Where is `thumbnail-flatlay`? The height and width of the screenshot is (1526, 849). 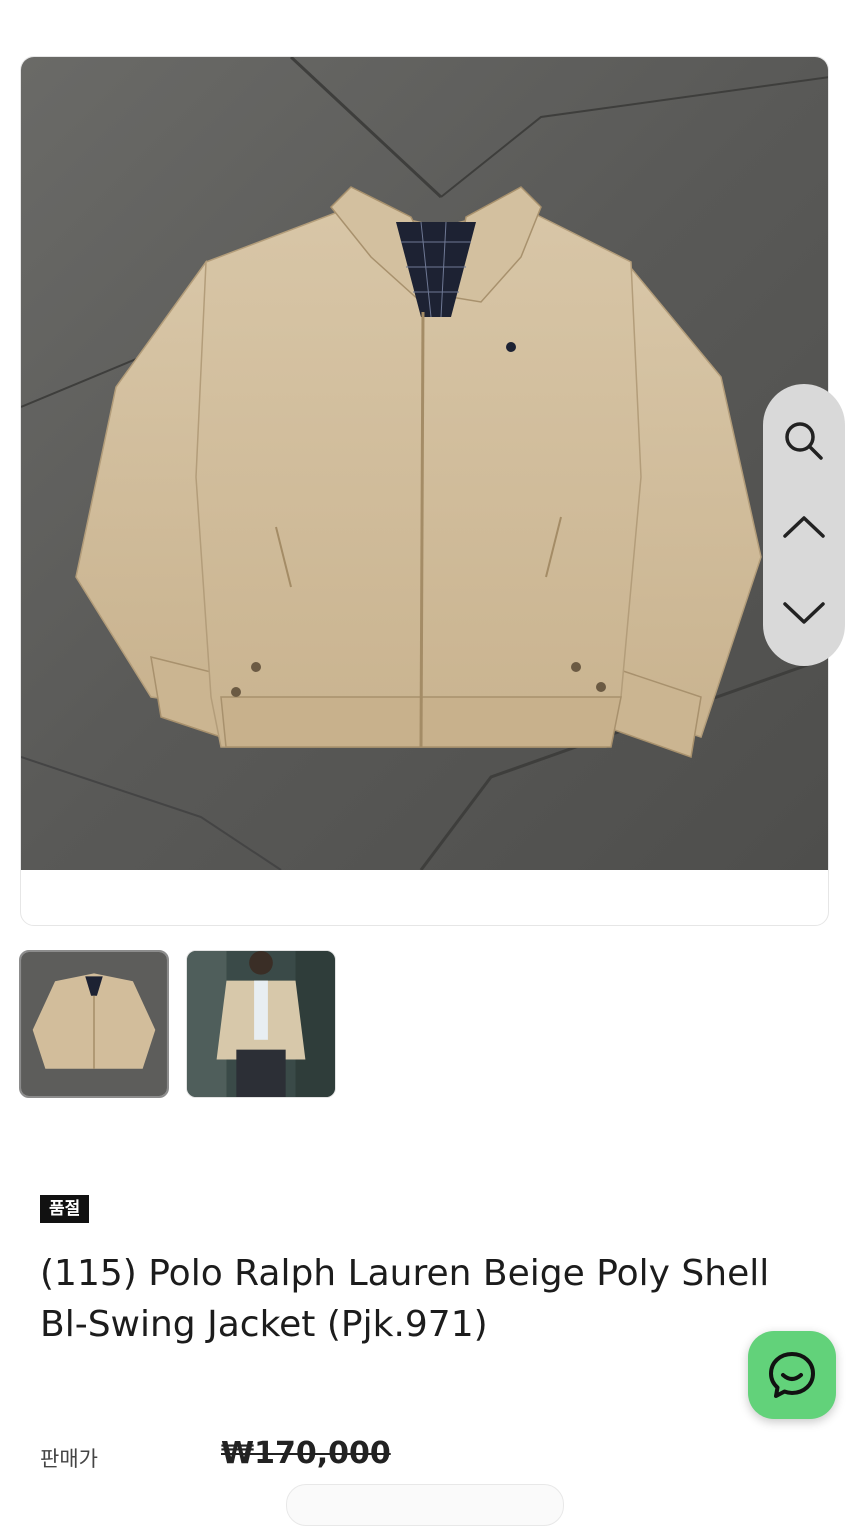
thumbnail-flatlay is located at coordinates (94, 1024).